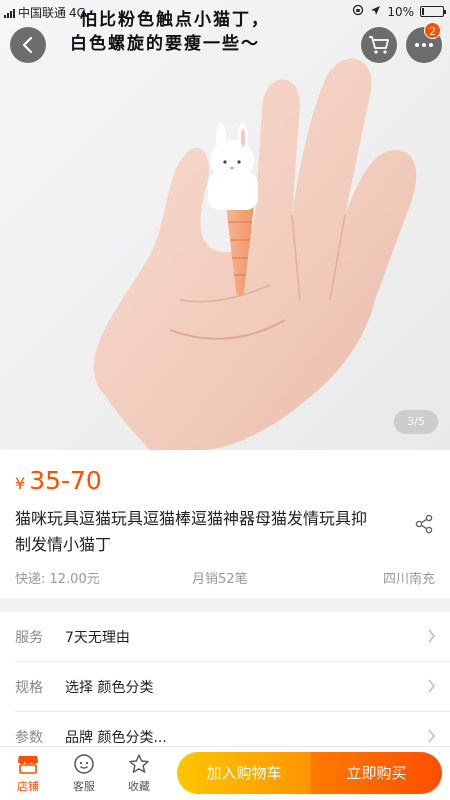 This screenshot has width=450, height=800. Describe the element at coordinates (191, 531) in the screenshot. I see `product-title: 猫咪玩具逗猫玩具逗猫棒逗猫神器母猫发情玩具抑制发情小猫丁` at that location.